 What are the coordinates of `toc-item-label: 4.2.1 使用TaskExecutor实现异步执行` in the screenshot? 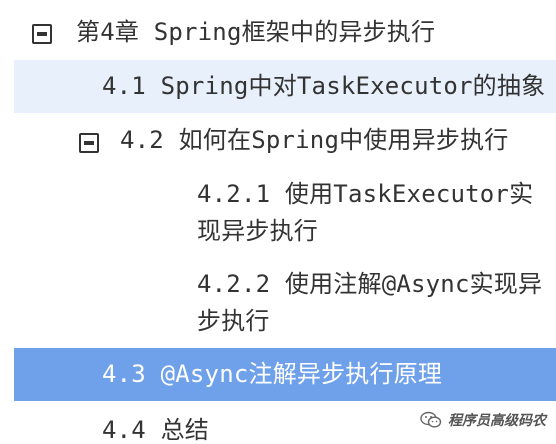 It's located at (365, 212).